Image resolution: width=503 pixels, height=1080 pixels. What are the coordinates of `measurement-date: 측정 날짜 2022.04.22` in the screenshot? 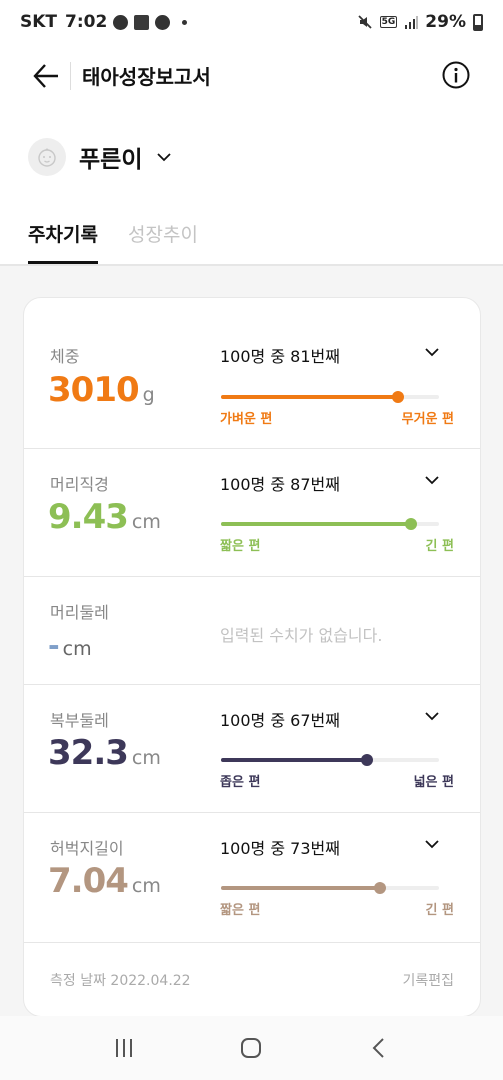 It's located at (120, 981).